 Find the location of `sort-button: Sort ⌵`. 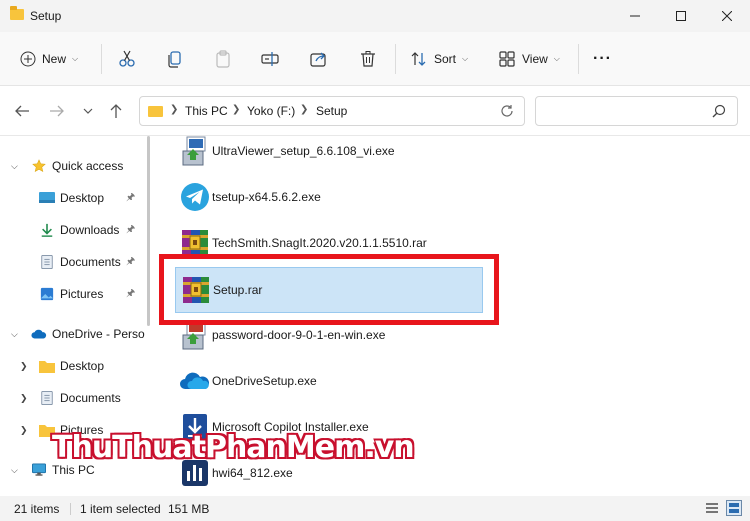

sort-button: Sort ⌵ is located at coordinates (439, 59).